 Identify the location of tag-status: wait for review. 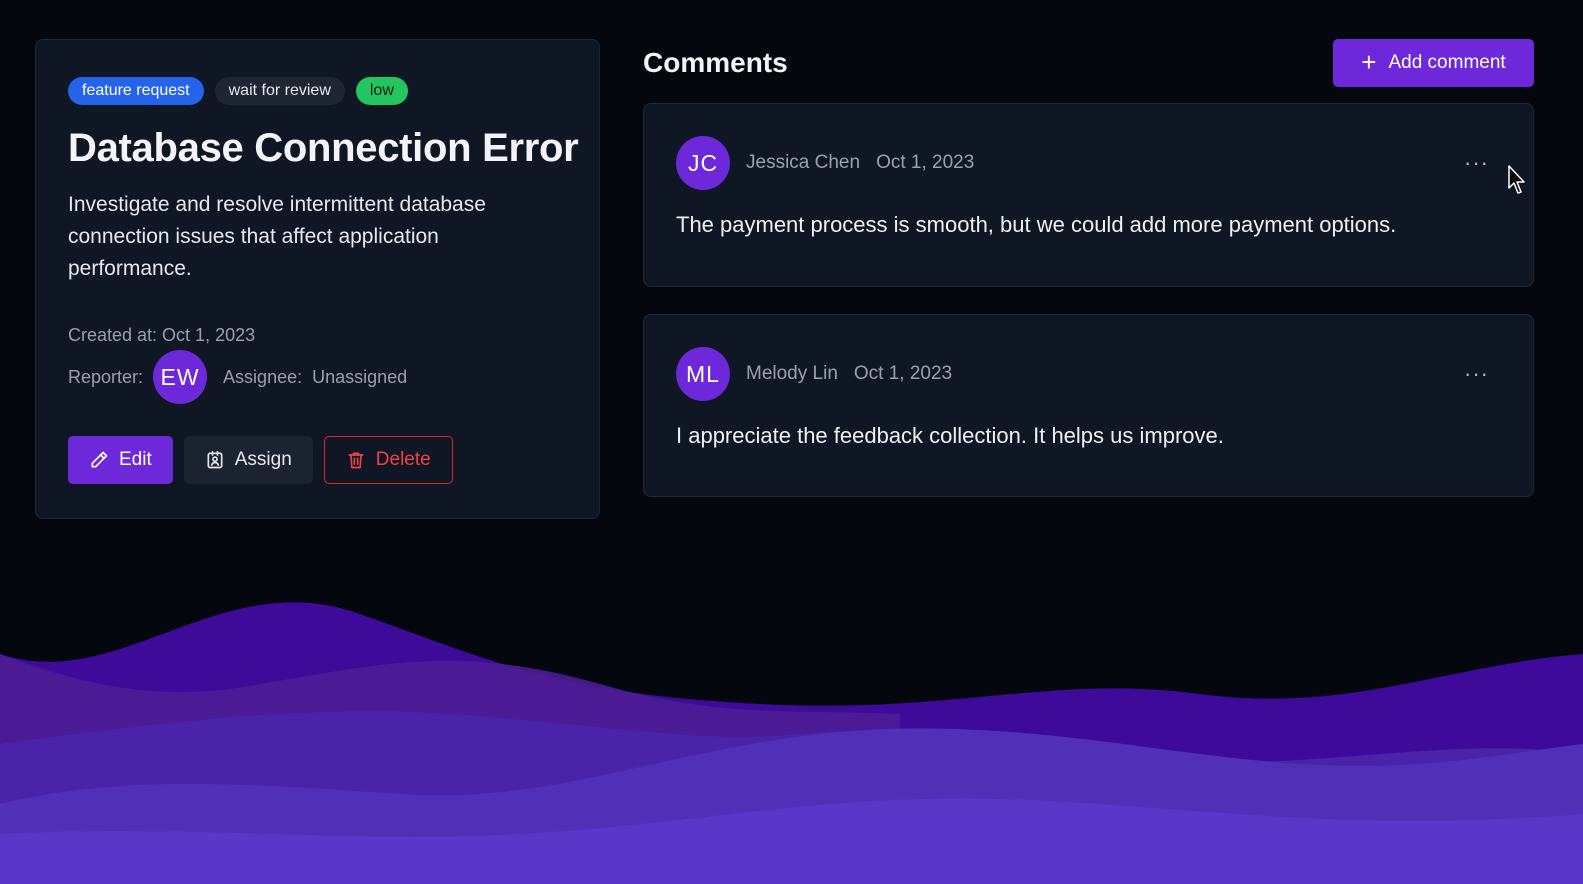
(279, 91).